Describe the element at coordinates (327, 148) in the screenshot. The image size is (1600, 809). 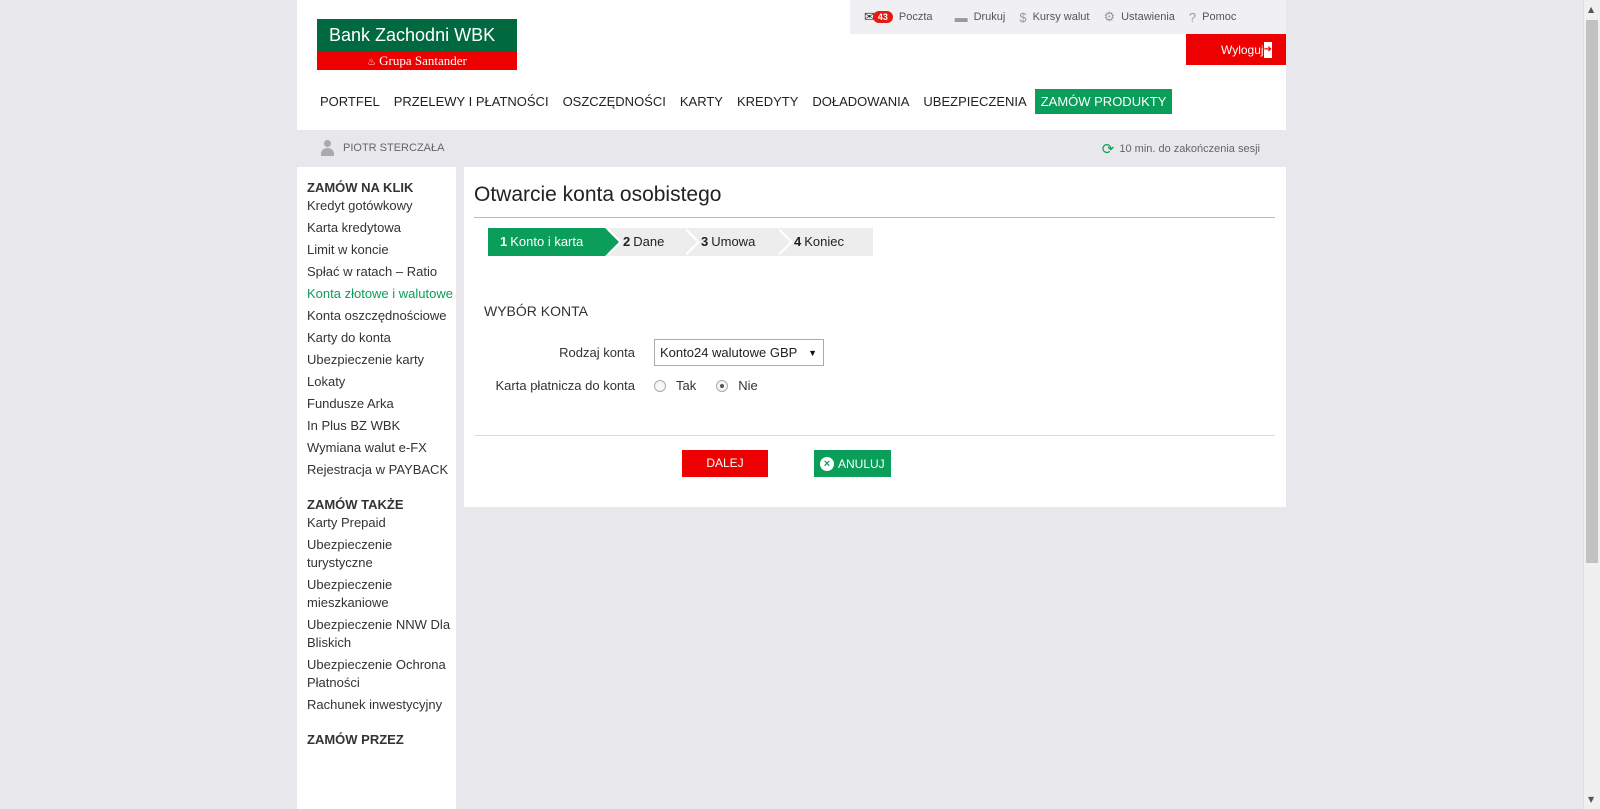
I see `user-icon` at that location.